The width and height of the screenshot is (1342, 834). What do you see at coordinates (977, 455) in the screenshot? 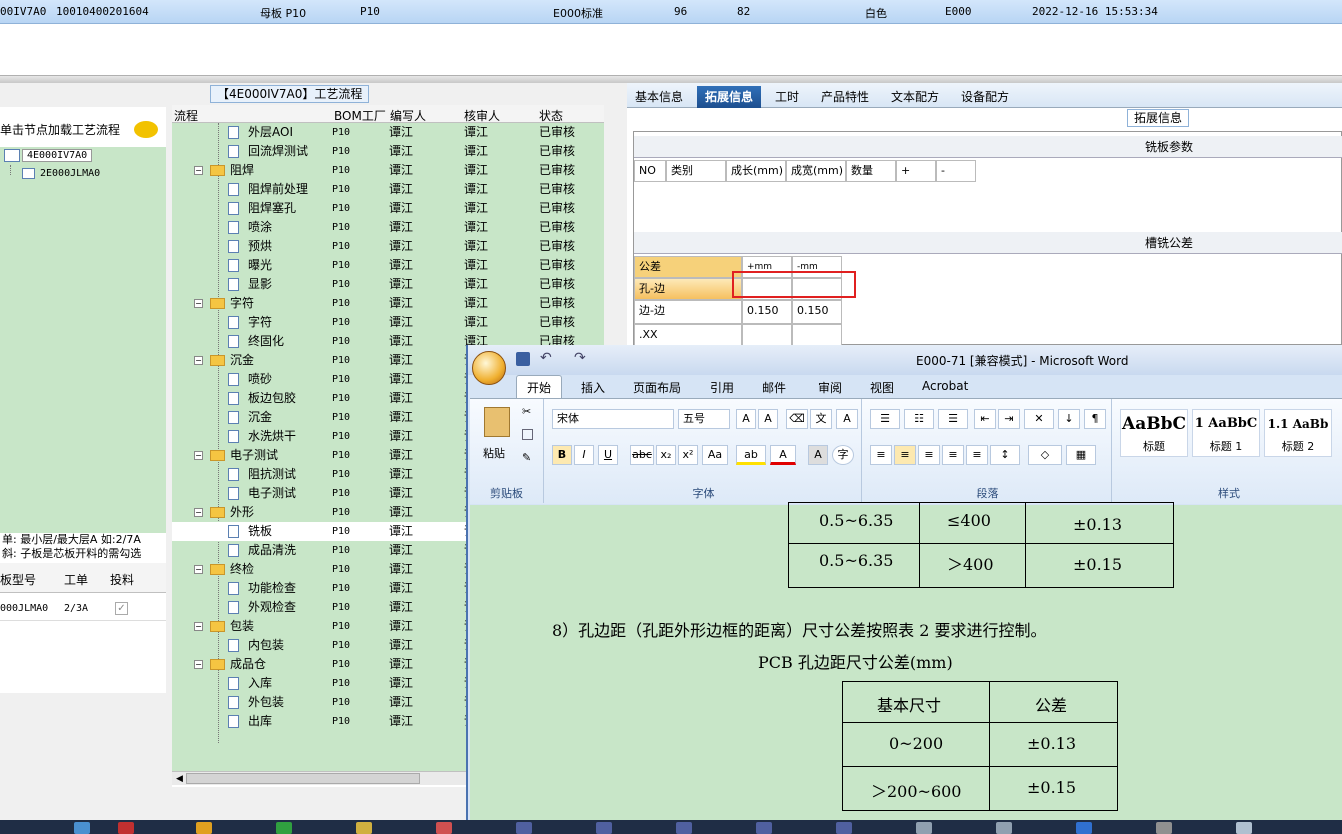
I see `distribute-icon: ≡` at bounding box center [977, 455].